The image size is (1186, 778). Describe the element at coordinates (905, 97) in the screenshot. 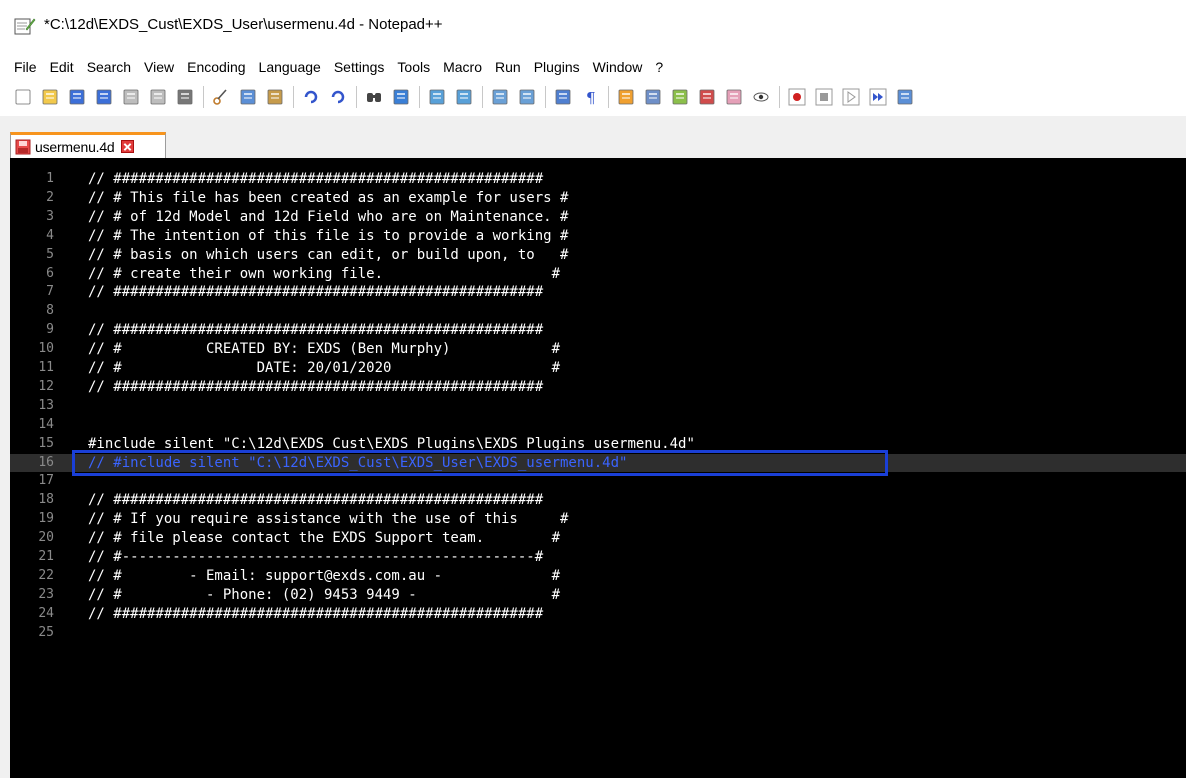

I see `save-macro-icon` at that location.